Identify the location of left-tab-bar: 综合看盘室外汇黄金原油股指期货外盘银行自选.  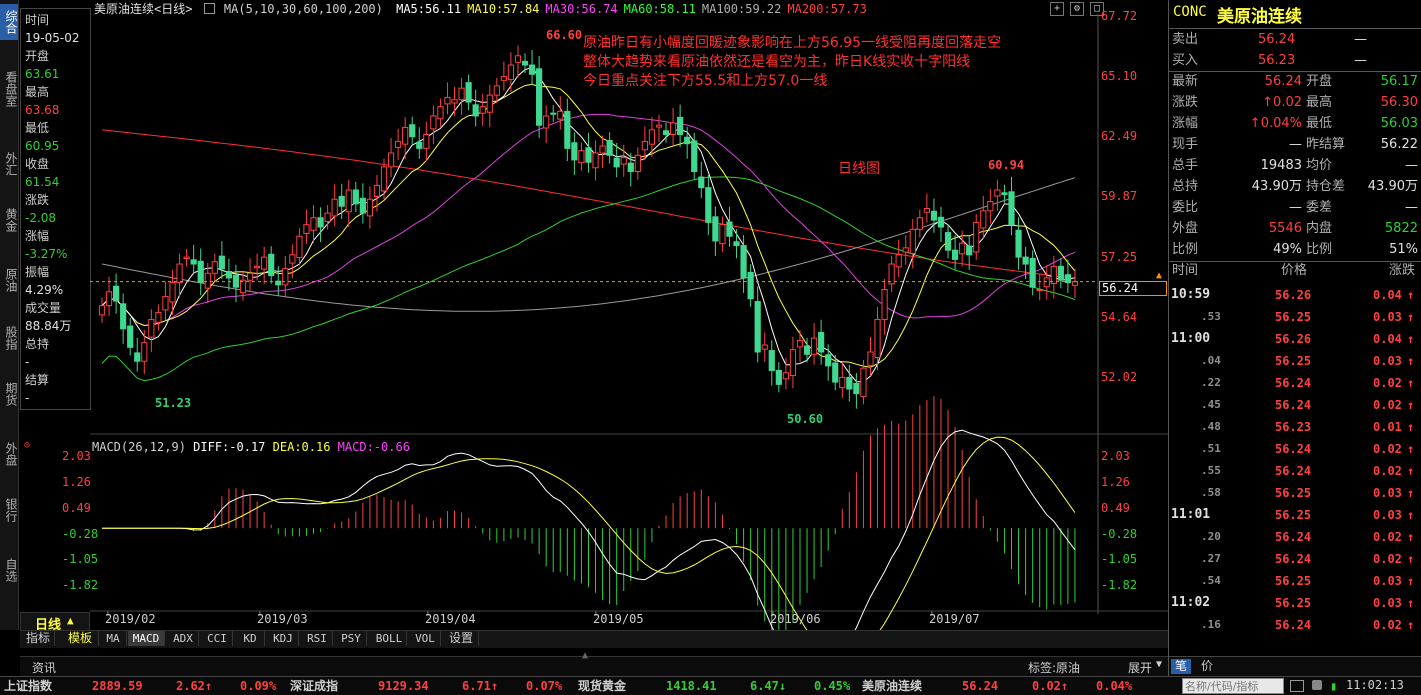
(9, 315).